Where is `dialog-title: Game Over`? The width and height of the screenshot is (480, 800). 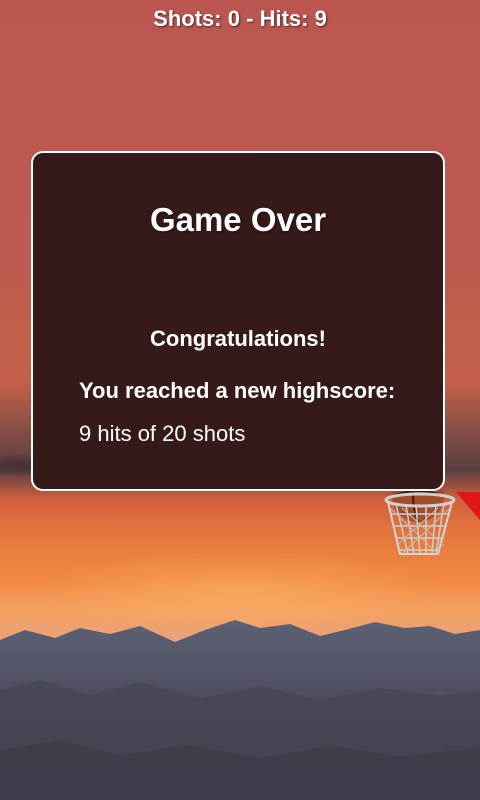
dialog-title: Game Over is located at coordinates (238, 219).